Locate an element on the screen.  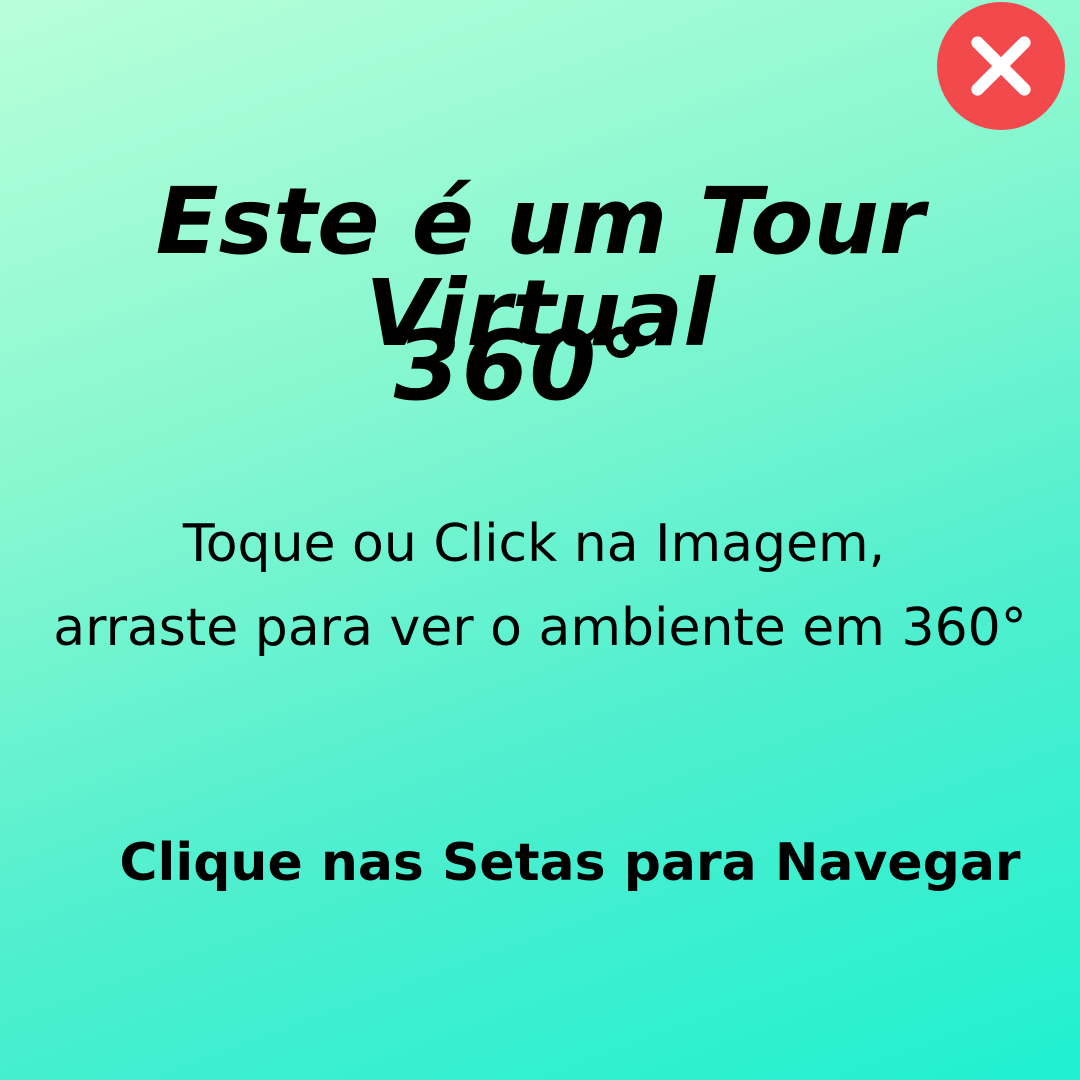
instruction-line-1: Toque ou Click na Imagem, is located at coordinates (534, 544).